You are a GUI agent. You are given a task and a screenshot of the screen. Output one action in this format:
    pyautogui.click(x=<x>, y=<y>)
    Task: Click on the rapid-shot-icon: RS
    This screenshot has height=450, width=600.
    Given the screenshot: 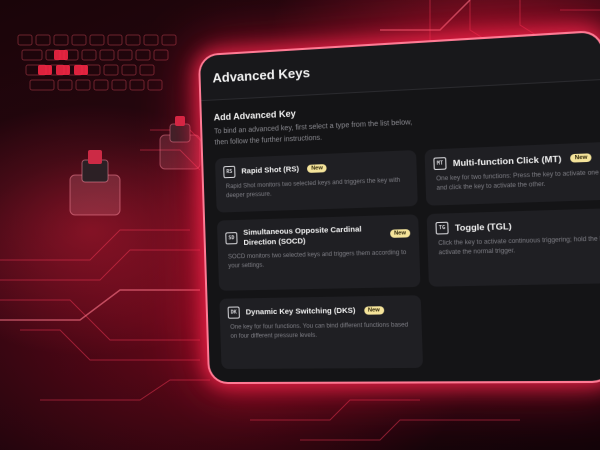 What is the action you would take?
    pyautogui.click(x=229, y=172)
    